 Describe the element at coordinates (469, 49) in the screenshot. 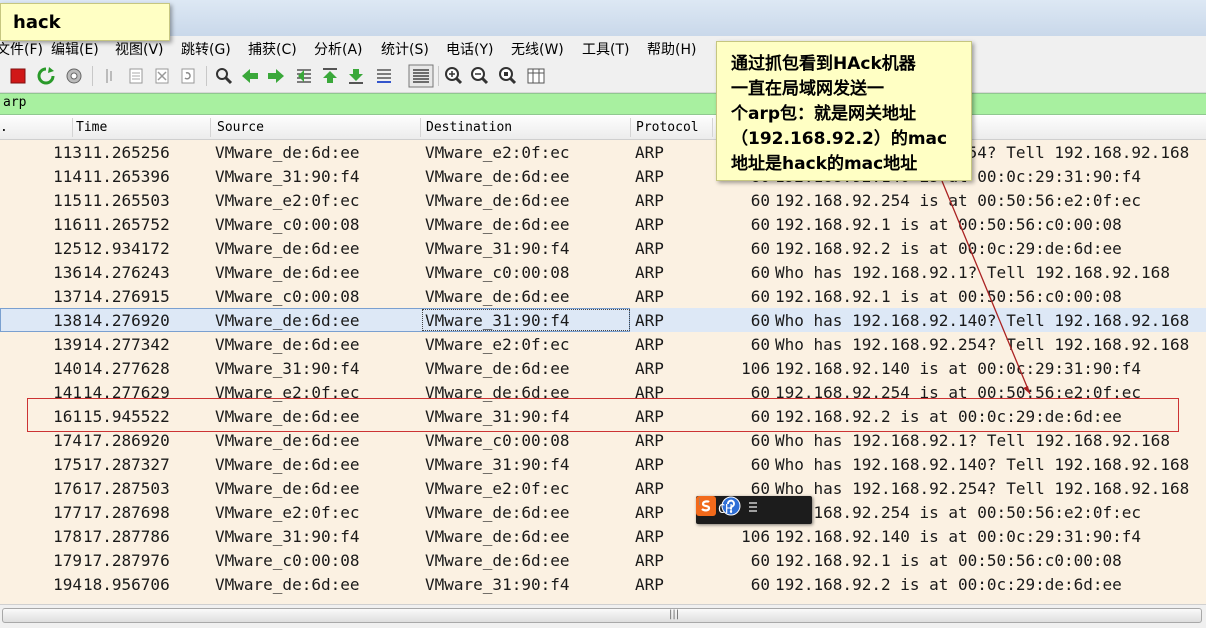

I see `menu-telephony: 电话(Y)` at that location.